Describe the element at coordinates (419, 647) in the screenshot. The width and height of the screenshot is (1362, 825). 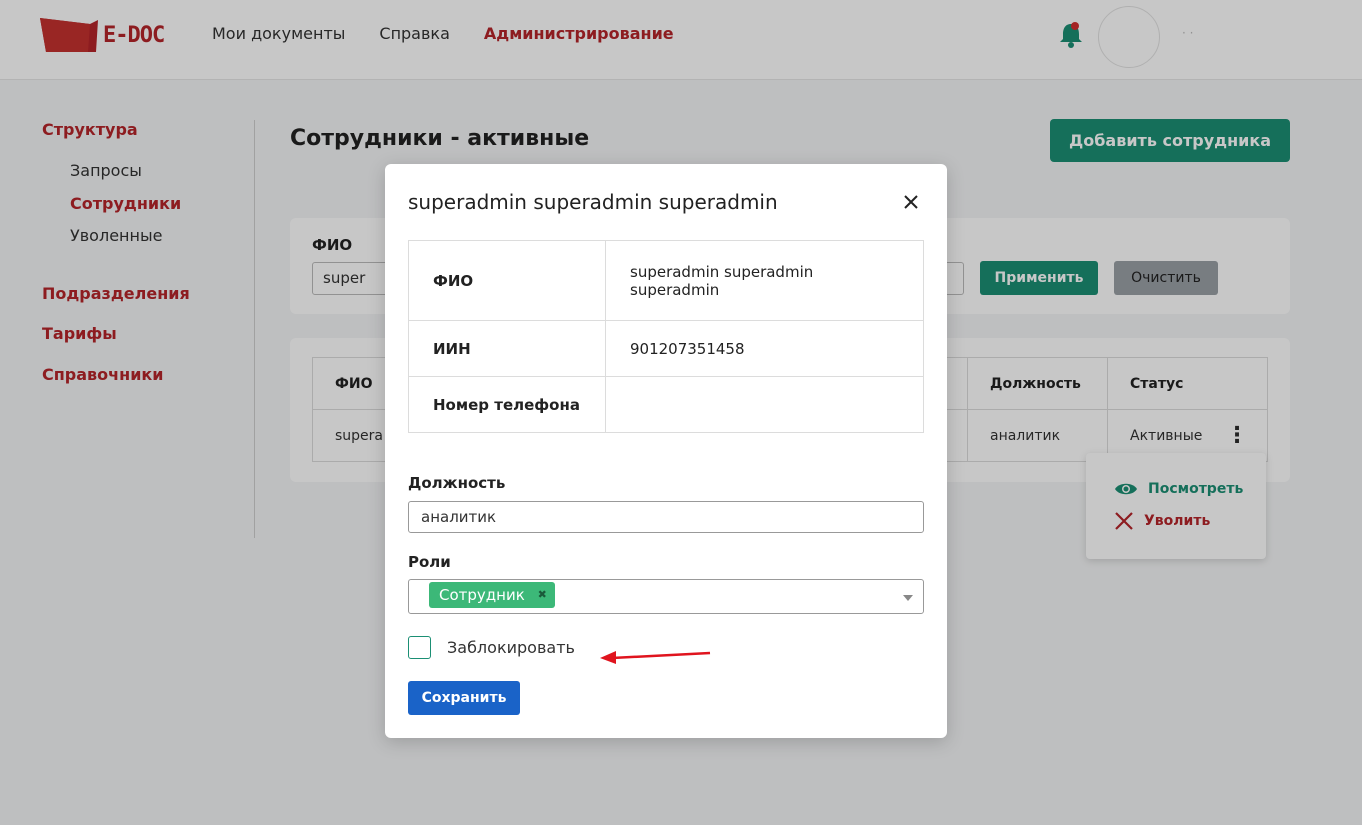
I see `block-checkbox` at that location.